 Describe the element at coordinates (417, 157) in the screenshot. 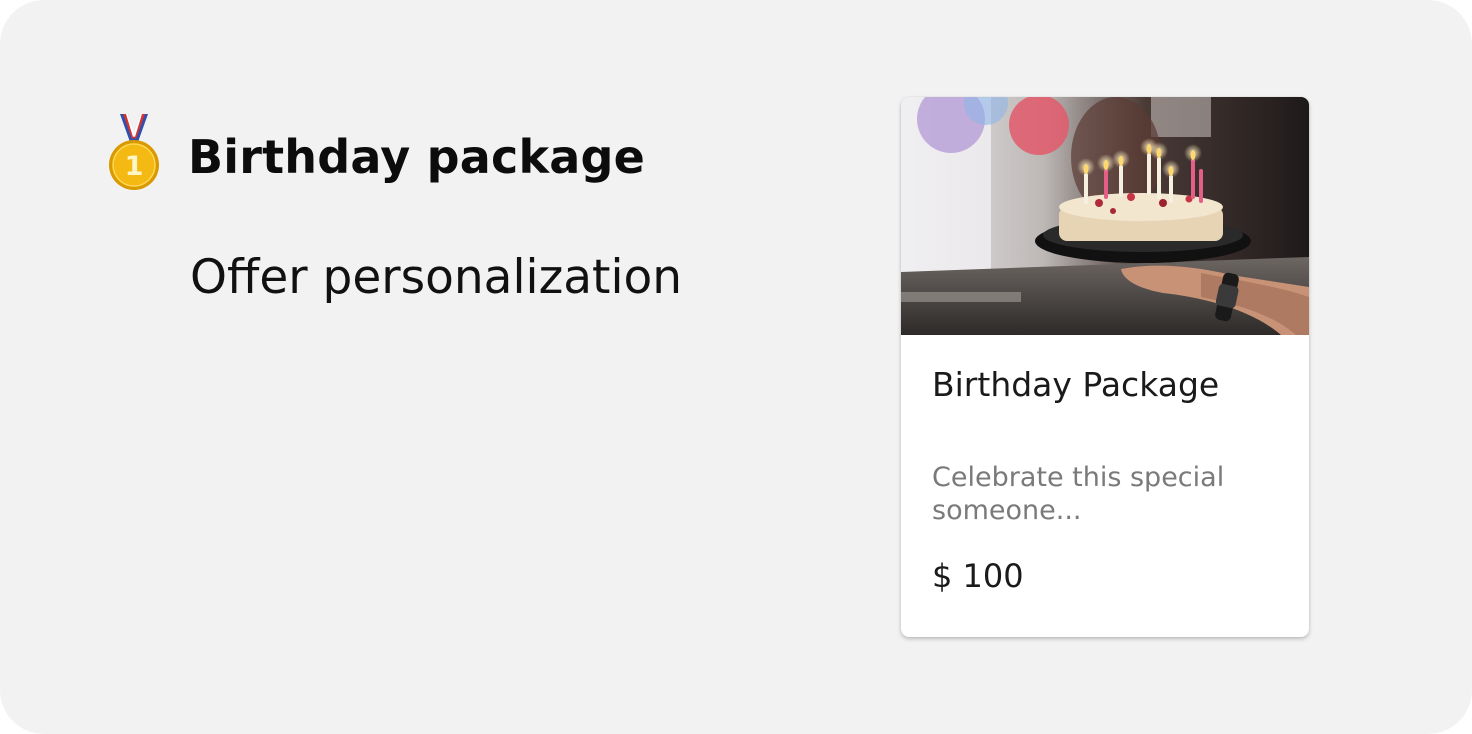

I see `page-title: Birthday package` at that location.